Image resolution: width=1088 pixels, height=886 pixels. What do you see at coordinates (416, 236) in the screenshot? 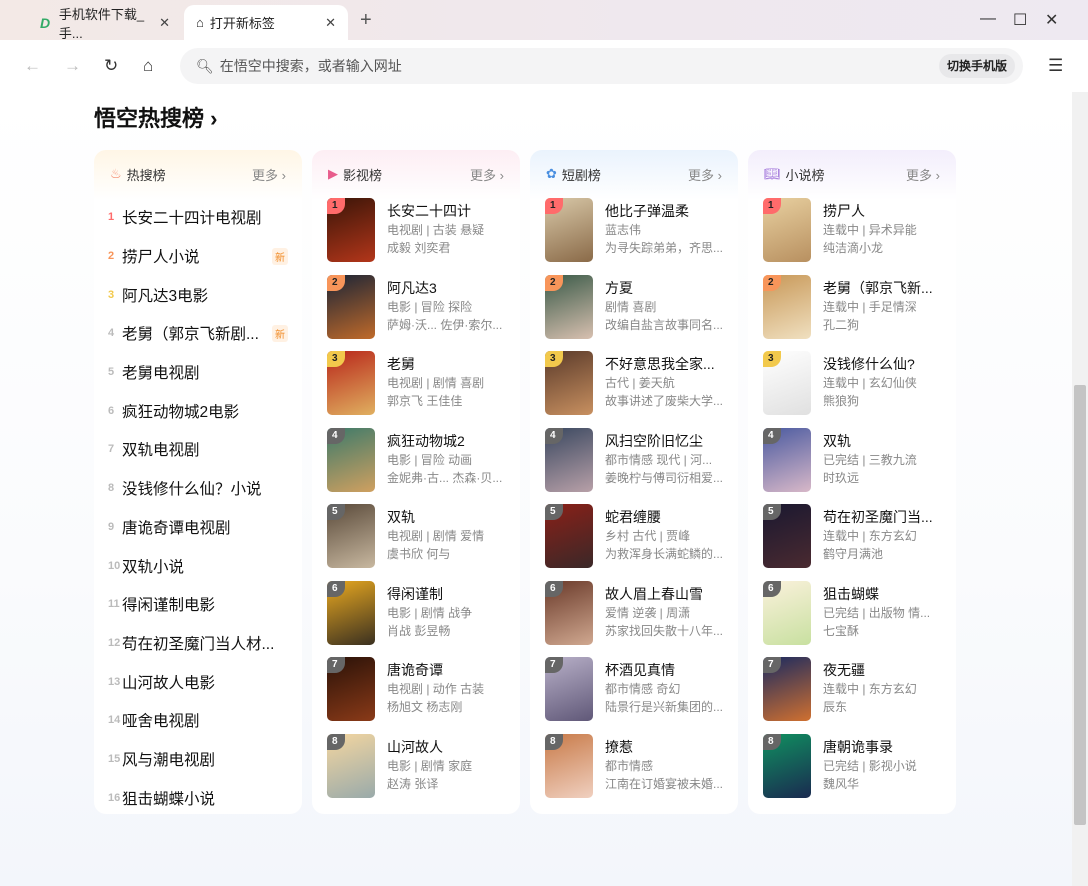
I see `film-item: 1 长安二十四计 电视剧 | 古装 悬疑 成毅 刘奕君` at bounding box center [416, 236].